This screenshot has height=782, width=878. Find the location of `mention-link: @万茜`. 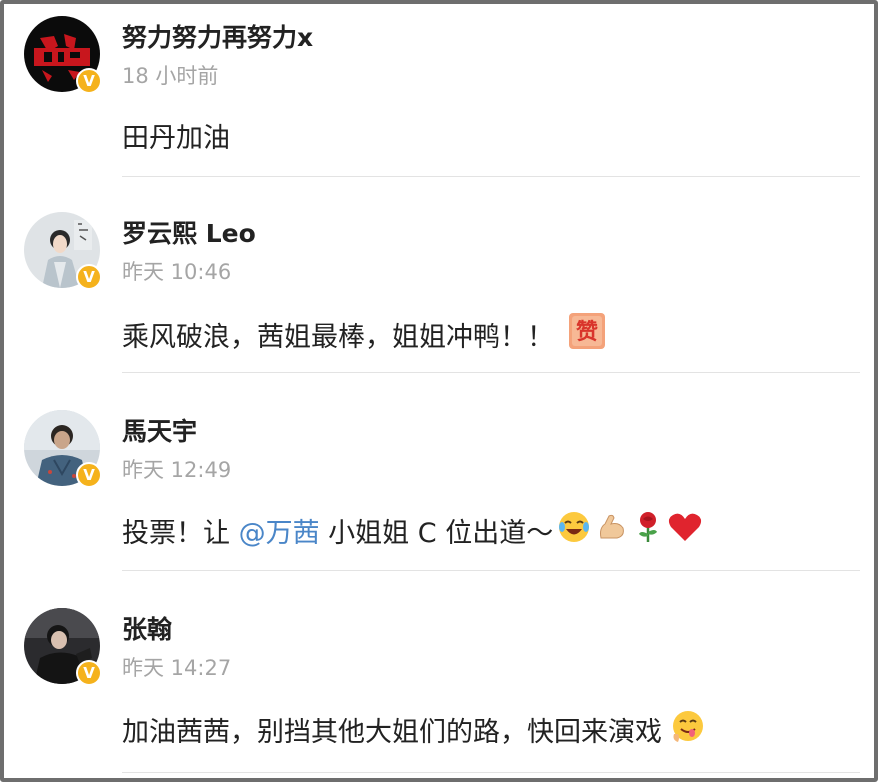

mention-link: @万茜 is located at coordinates (279, 530).